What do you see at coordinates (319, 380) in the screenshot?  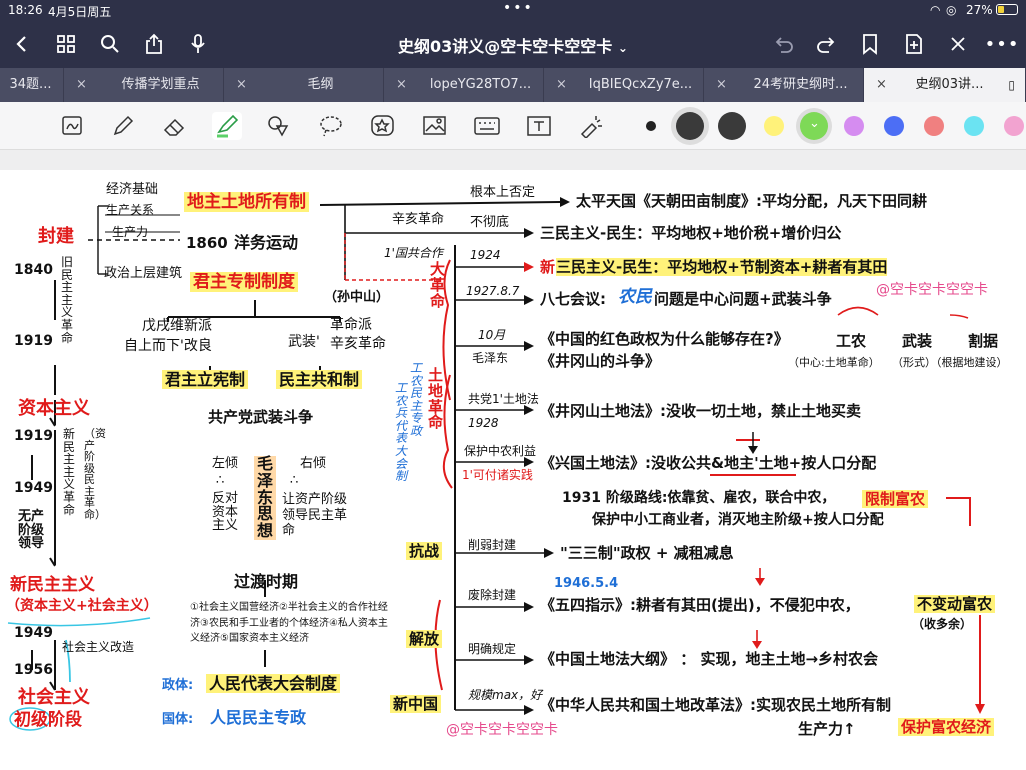 I see `democratic-republic: 民主共和制` at bounding box center [319, 380].